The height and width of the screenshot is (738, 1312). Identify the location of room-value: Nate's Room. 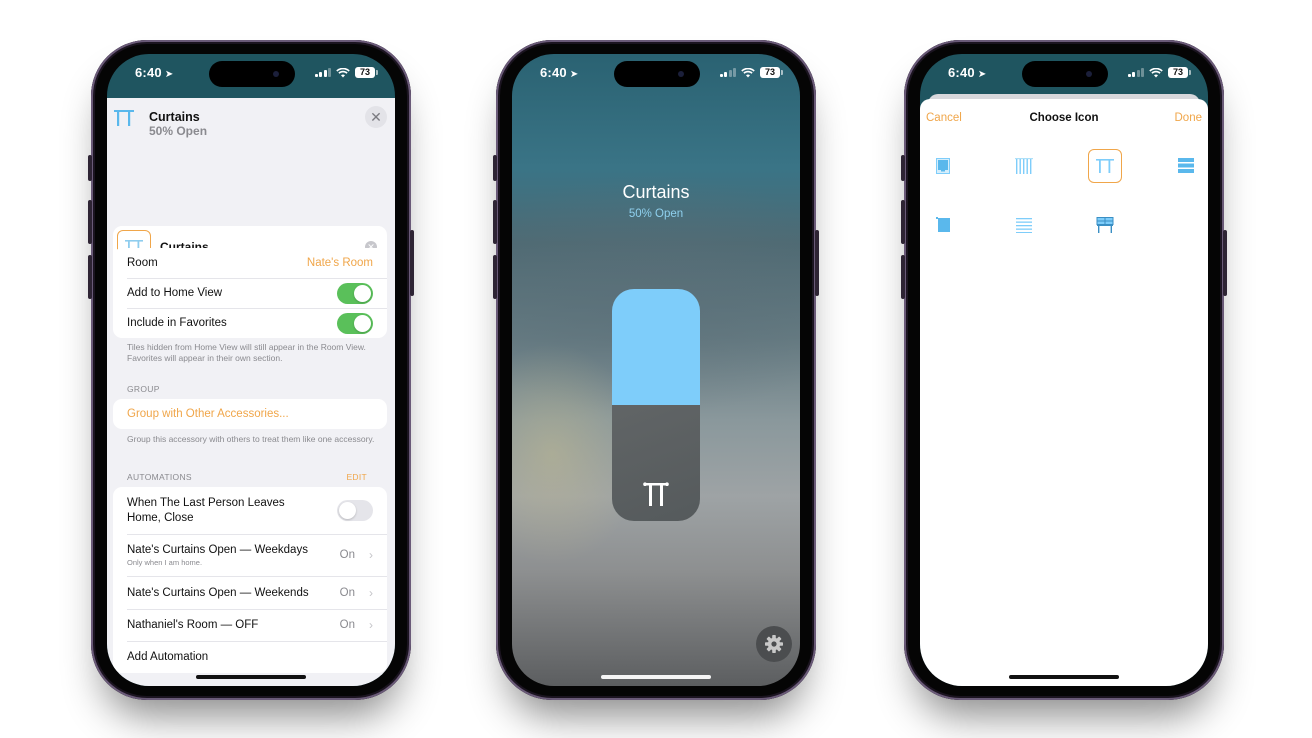
(340, 263).